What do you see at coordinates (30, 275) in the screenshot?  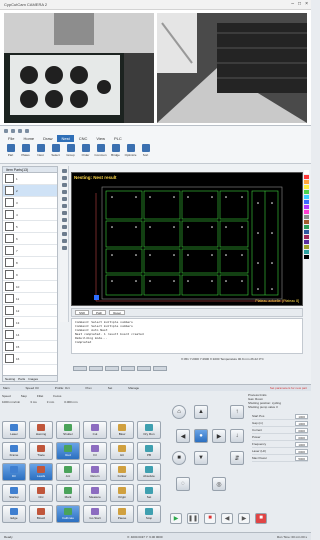 I see `list-item: 9` at bounding box center [30, 275].